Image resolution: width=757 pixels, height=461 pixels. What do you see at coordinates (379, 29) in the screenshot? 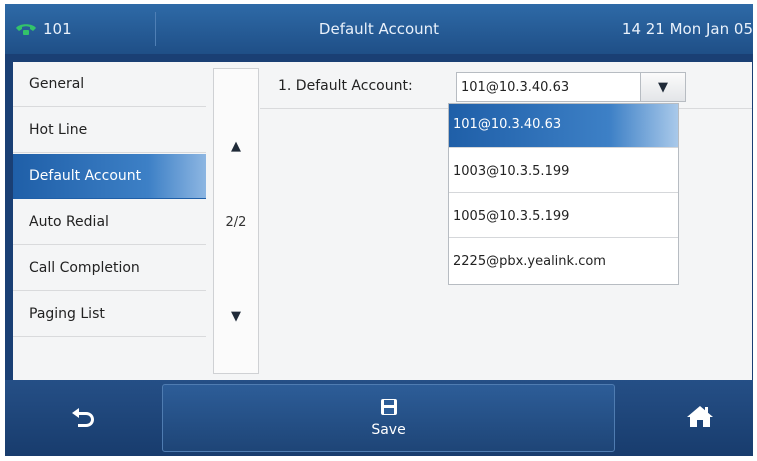
I see `status-bar: 101 Default Account 14 21 Mon Jan 05` at bounding box center [379, 29].